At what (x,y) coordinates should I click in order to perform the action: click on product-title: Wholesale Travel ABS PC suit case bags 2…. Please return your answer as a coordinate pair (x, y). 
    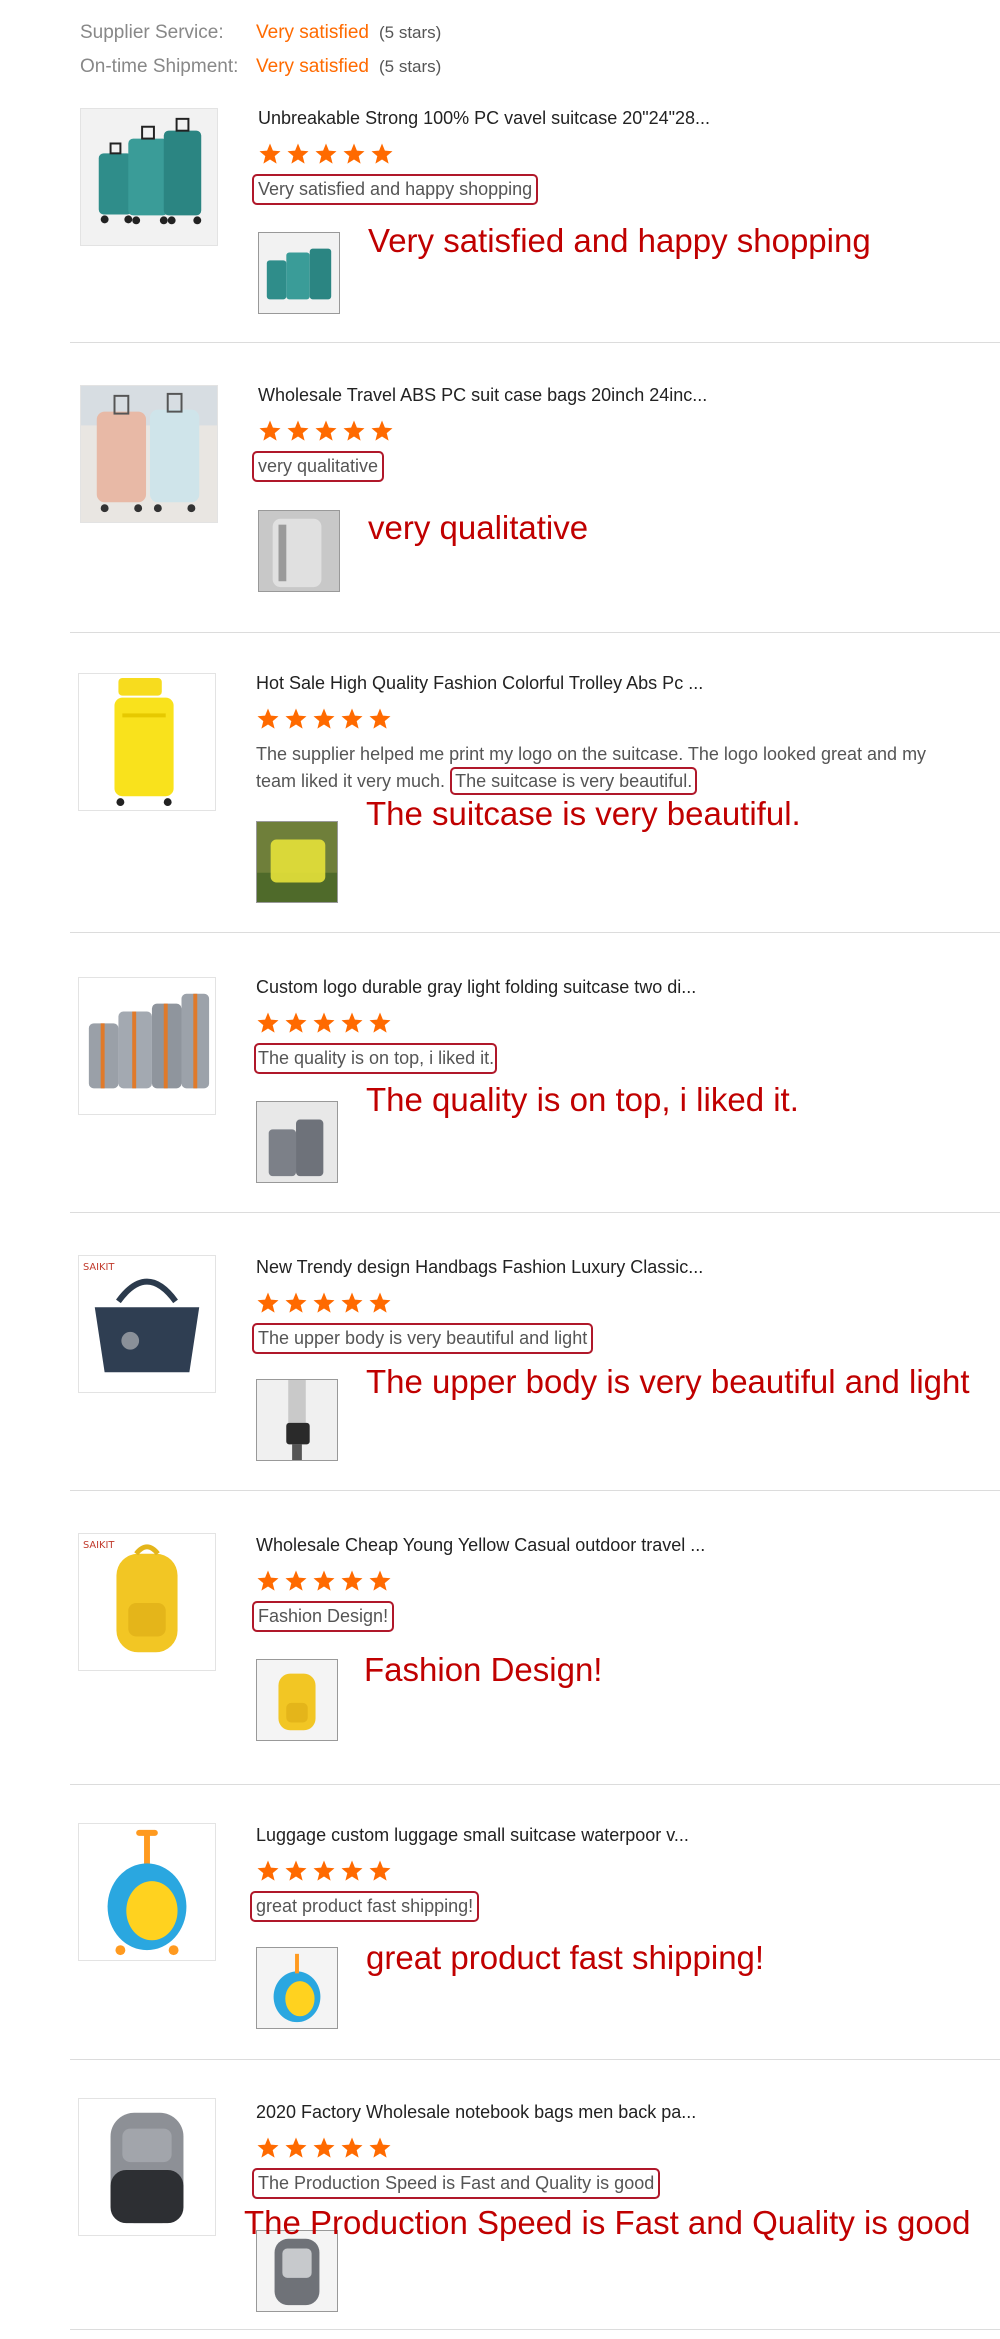
    Looking at the image, I should click on (482, 395).